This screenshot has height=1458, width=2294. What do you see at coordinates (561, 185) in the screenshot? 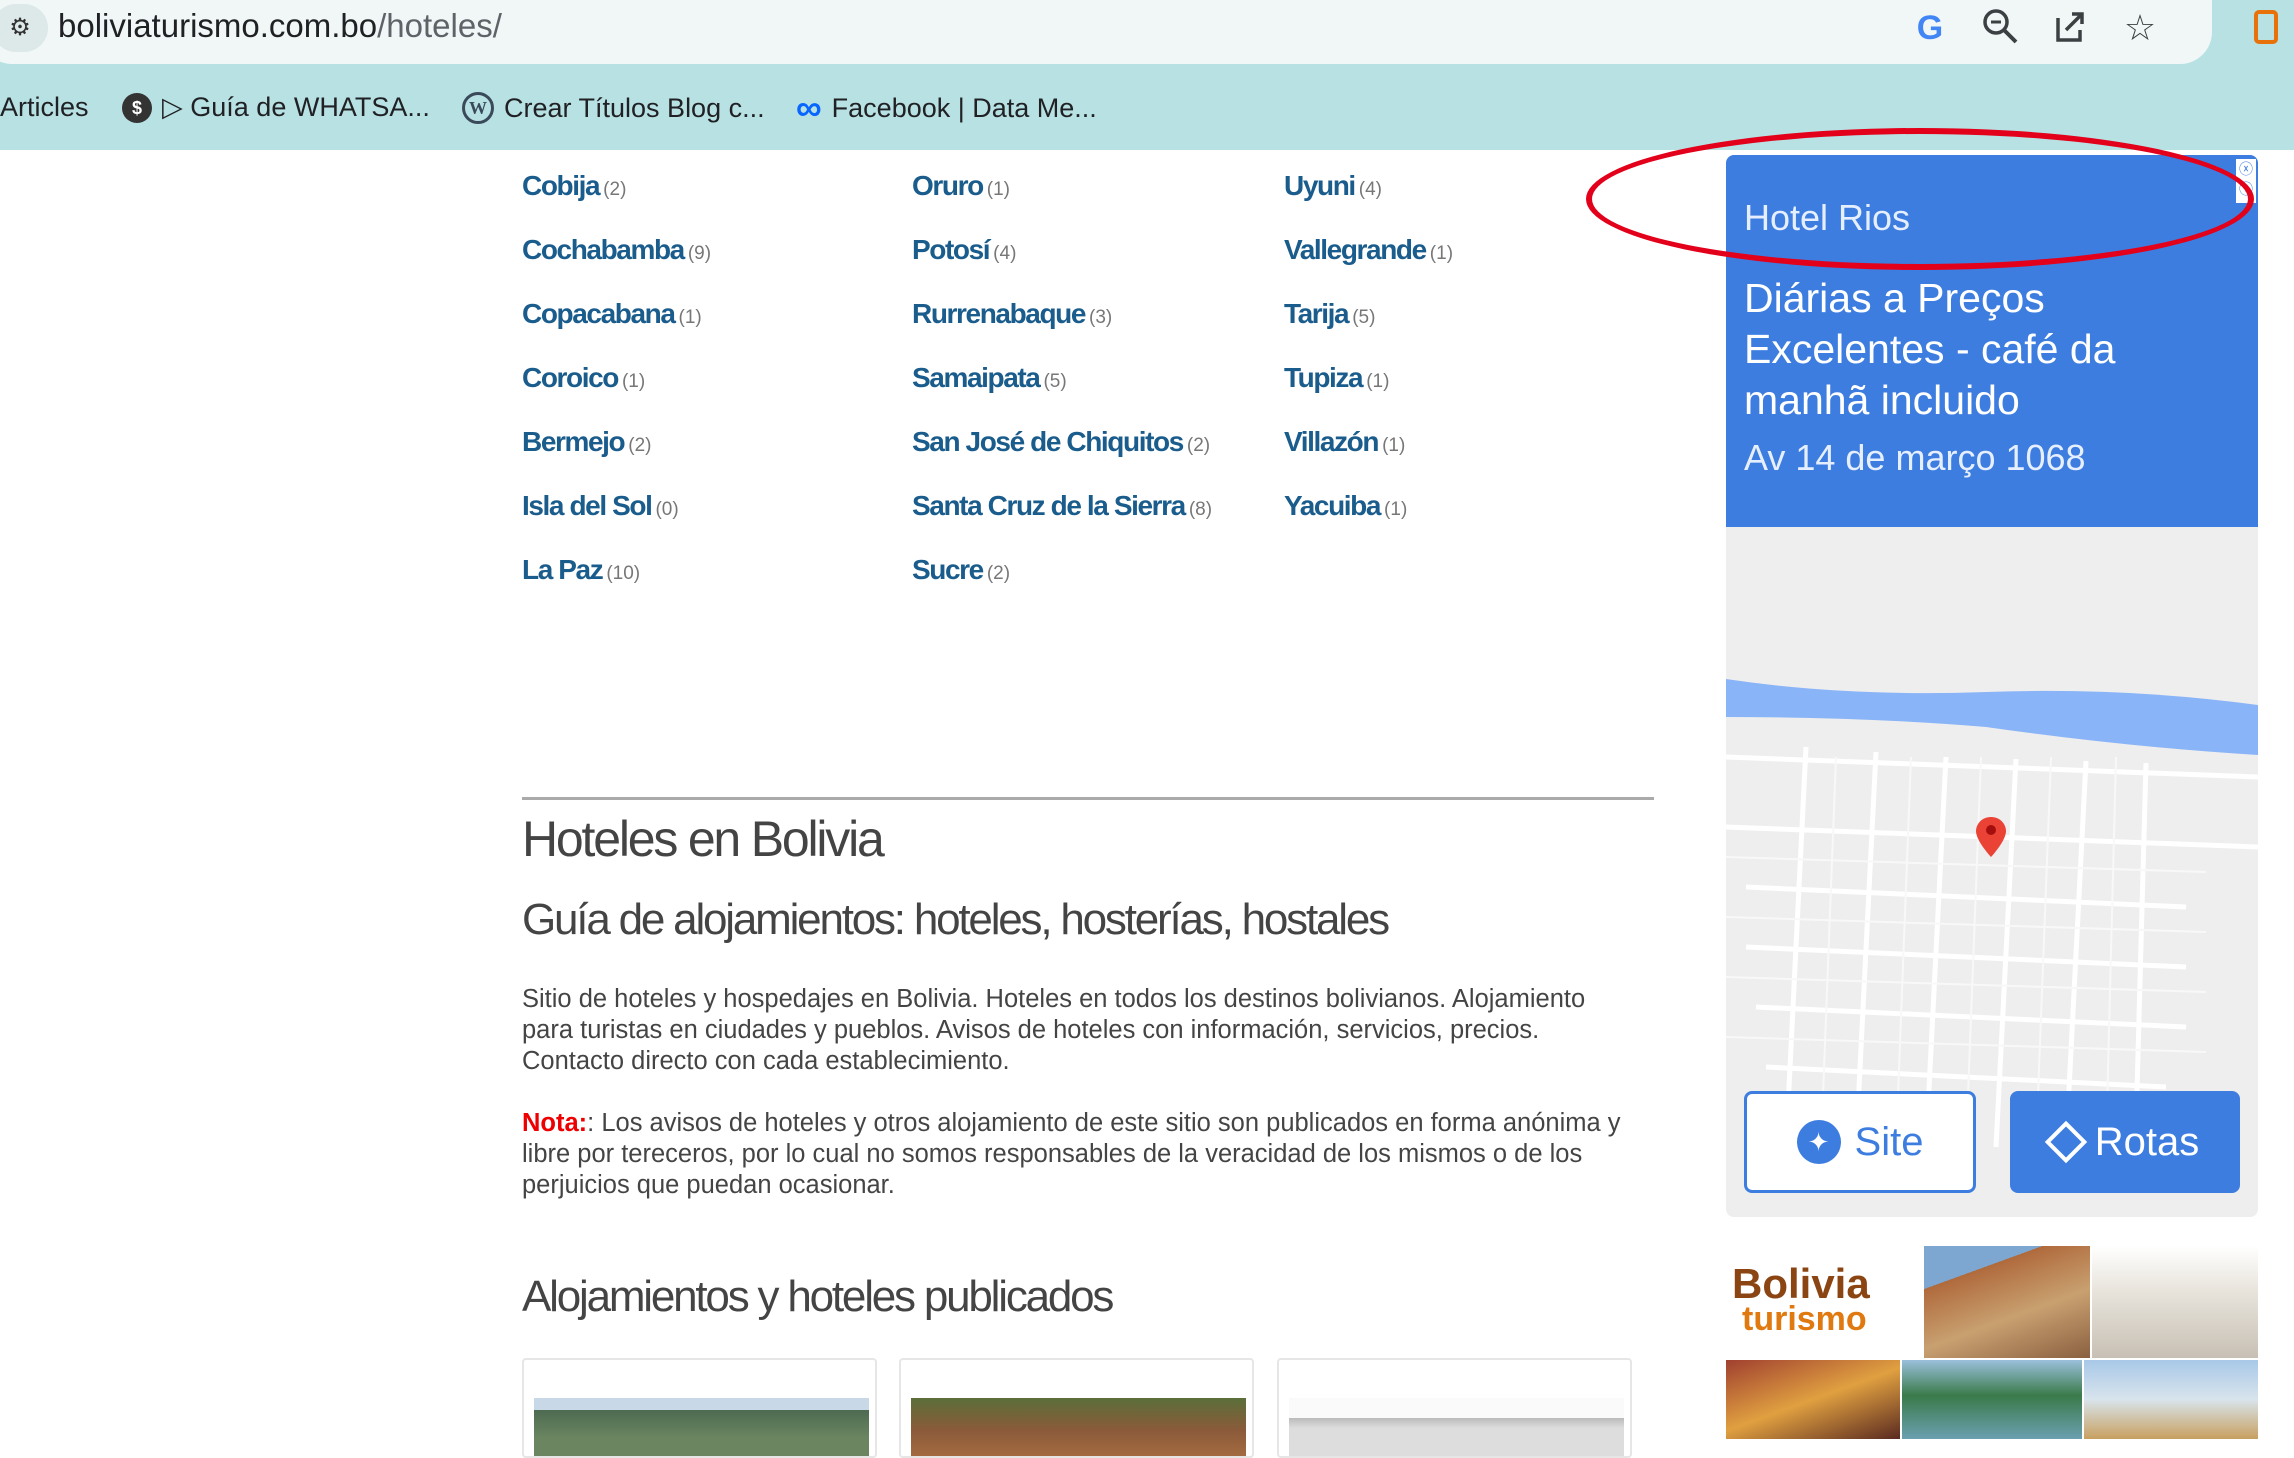
I see `destination-name: Cobija` at bounding box center [561, 185].